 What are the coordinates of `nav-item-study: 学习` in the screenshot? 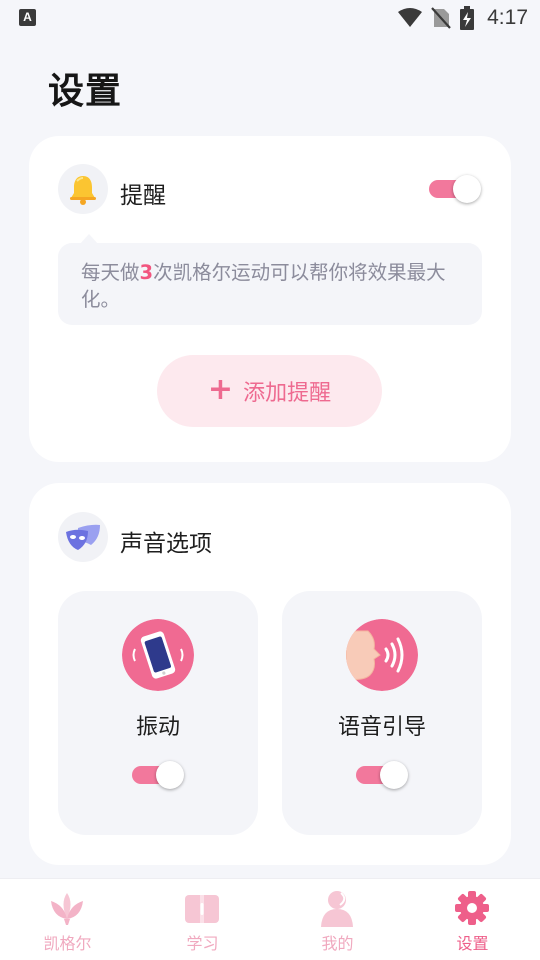 It's located at (202, 919).